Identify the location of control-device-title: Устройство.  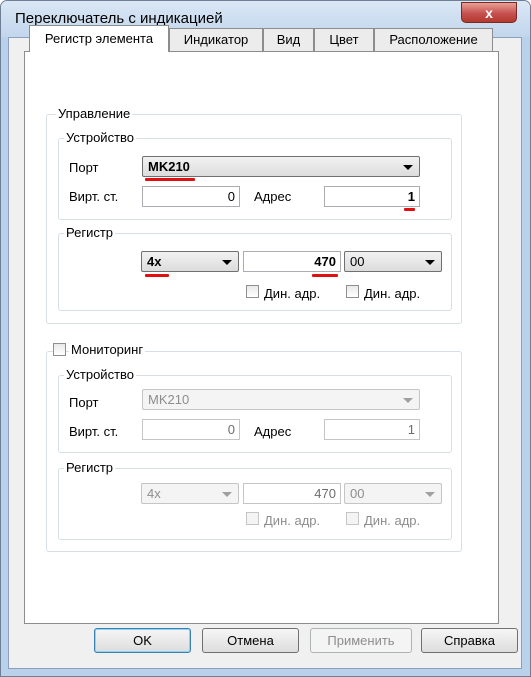
(100, 137).